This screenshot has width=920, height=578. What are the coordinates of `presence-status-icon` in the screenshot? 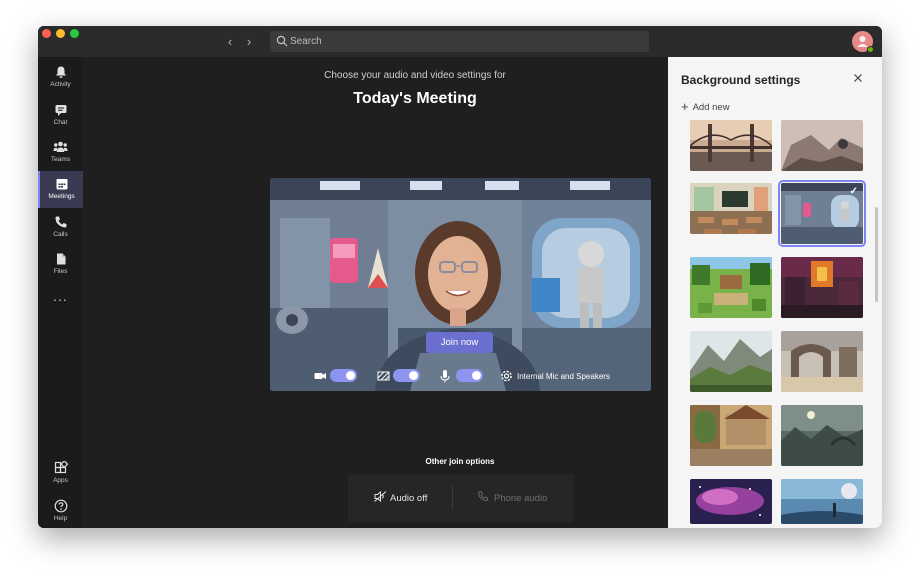 It's located at (870, 49).